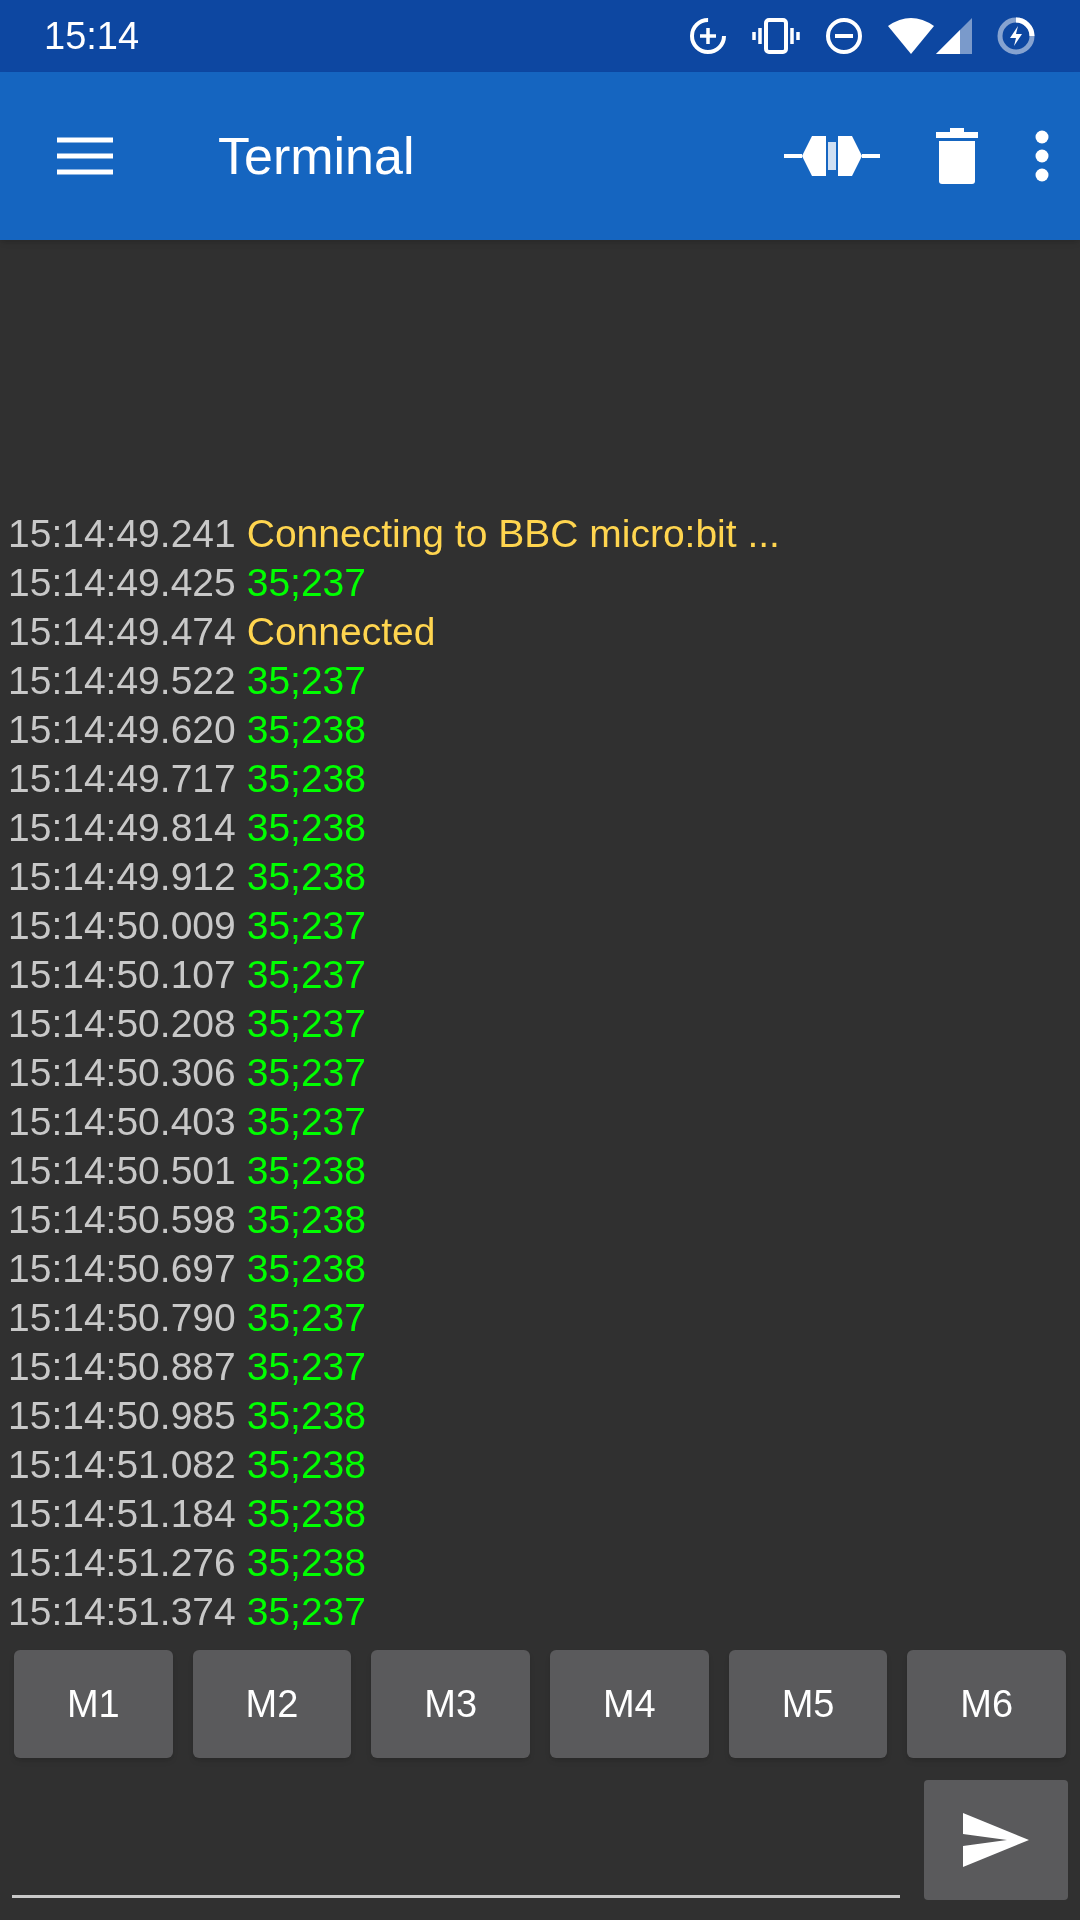 Image resolution: width=1080 pixels, height=1920 pixels. I want to click on trash-icon, so click(957, 156).